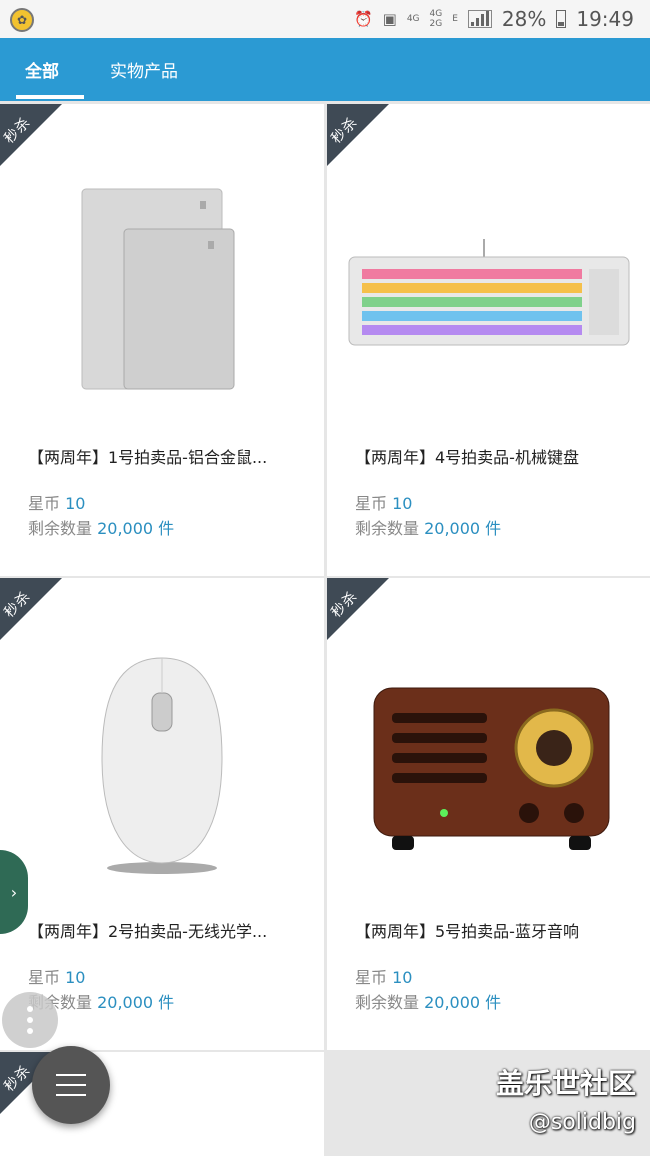 The height and width of the screenshot is (1156, 650). Describe the element at coordinates (30, 1009) in the screenshot. I see `more-dots-icon` at that location.